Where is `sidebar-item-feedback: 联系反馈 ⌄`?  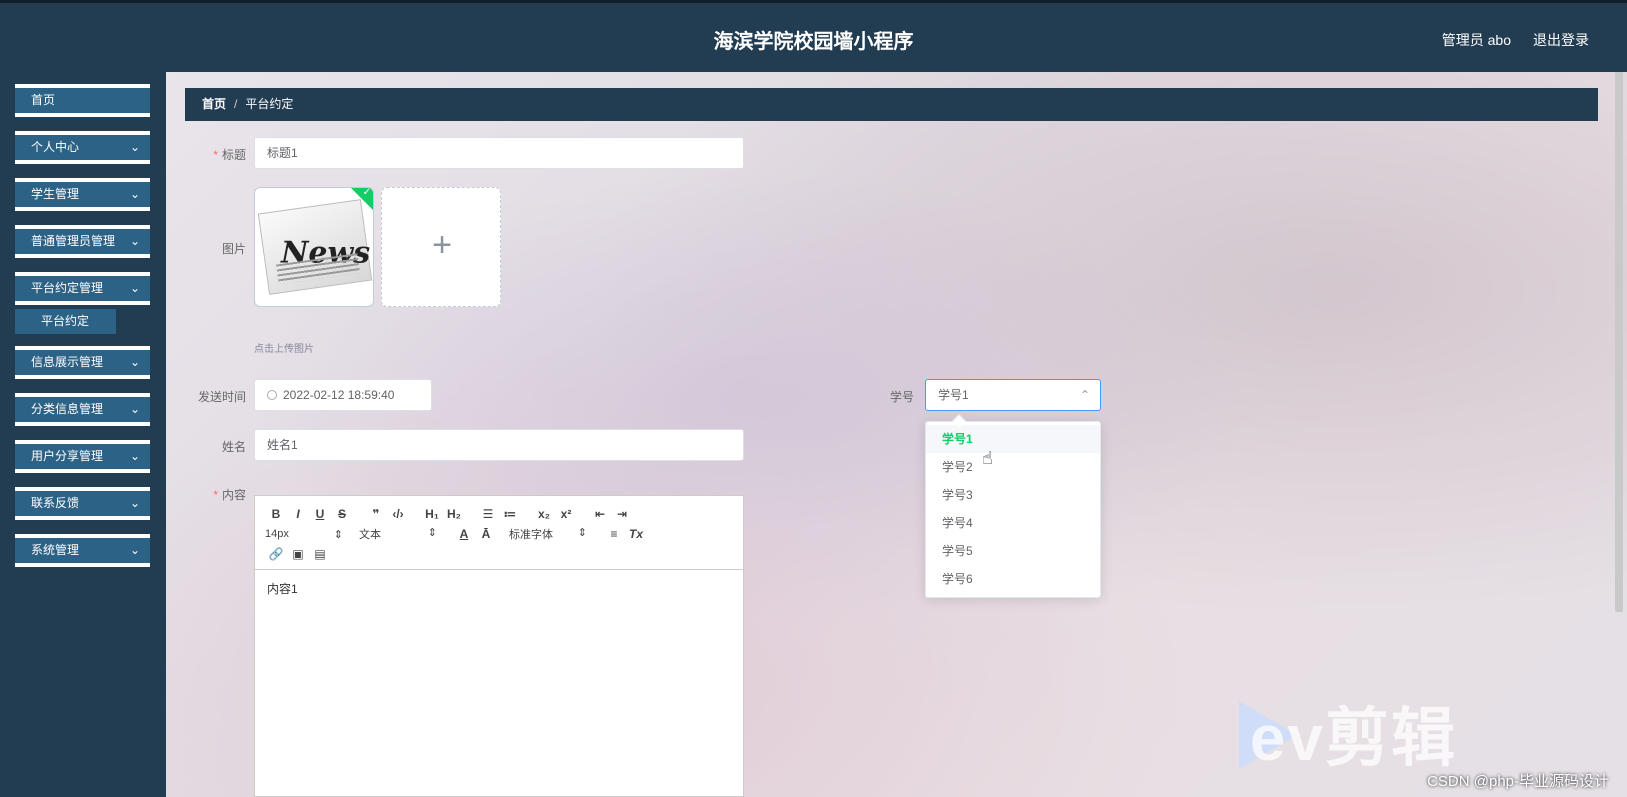
sidebar-item-feedback: 联系反馈 ⌄ is located at coordinates (82, 503).